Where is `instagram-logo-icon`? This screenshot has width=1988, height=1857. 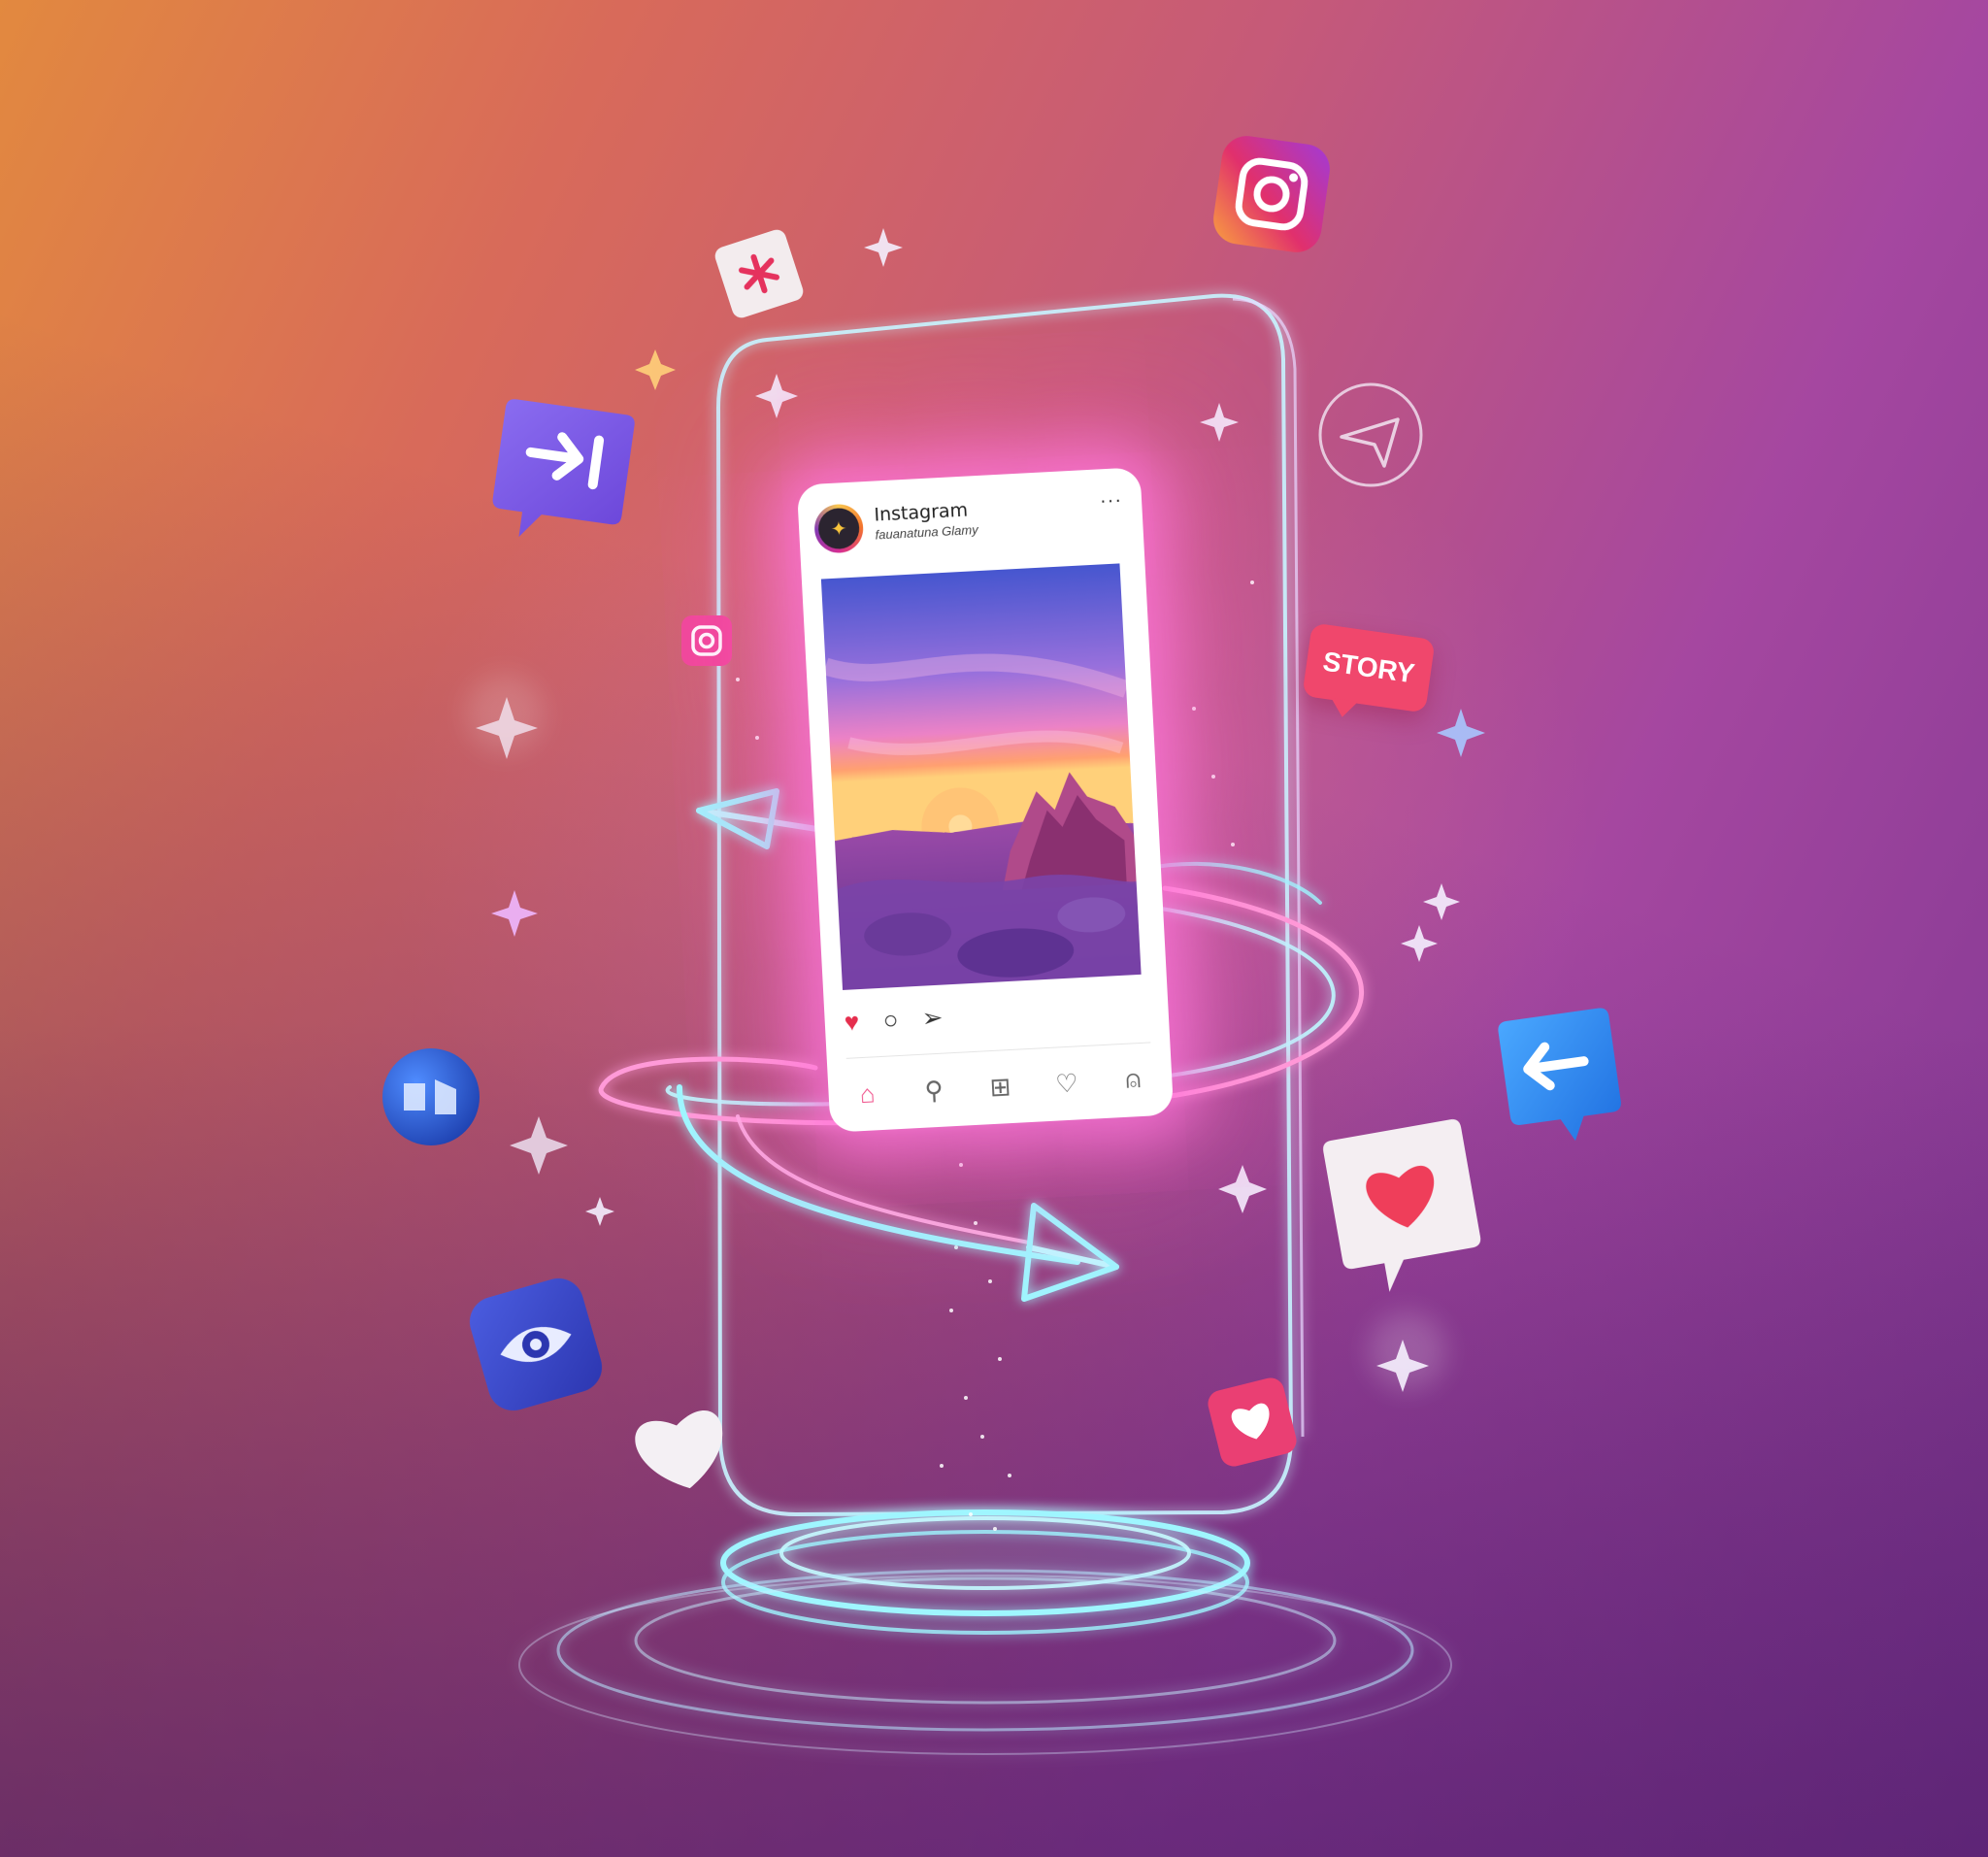 instagram-logo-icon is located at coordinates (1271, 194).